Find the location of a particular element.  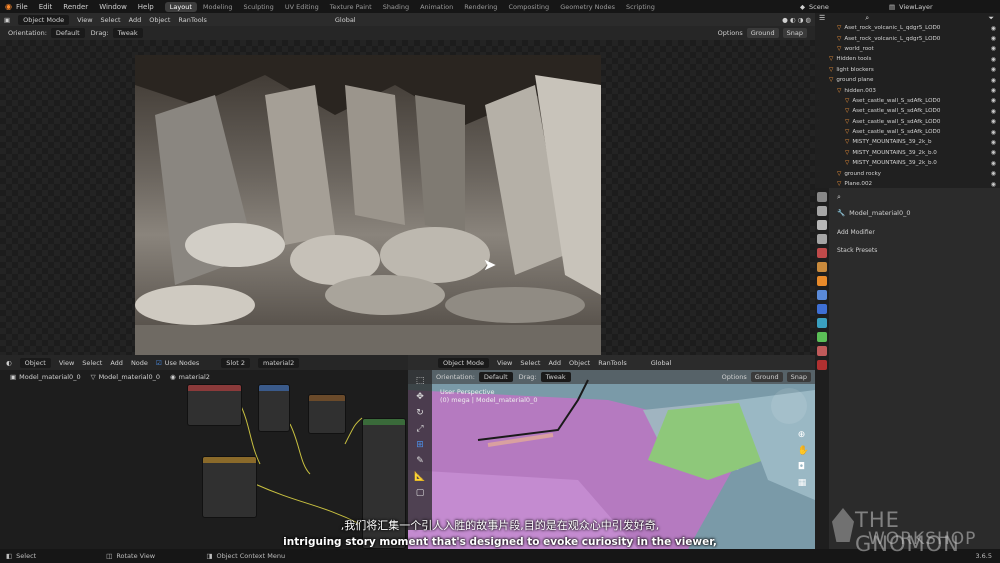

ground-button: Ground is located at coordinates (762, 33).